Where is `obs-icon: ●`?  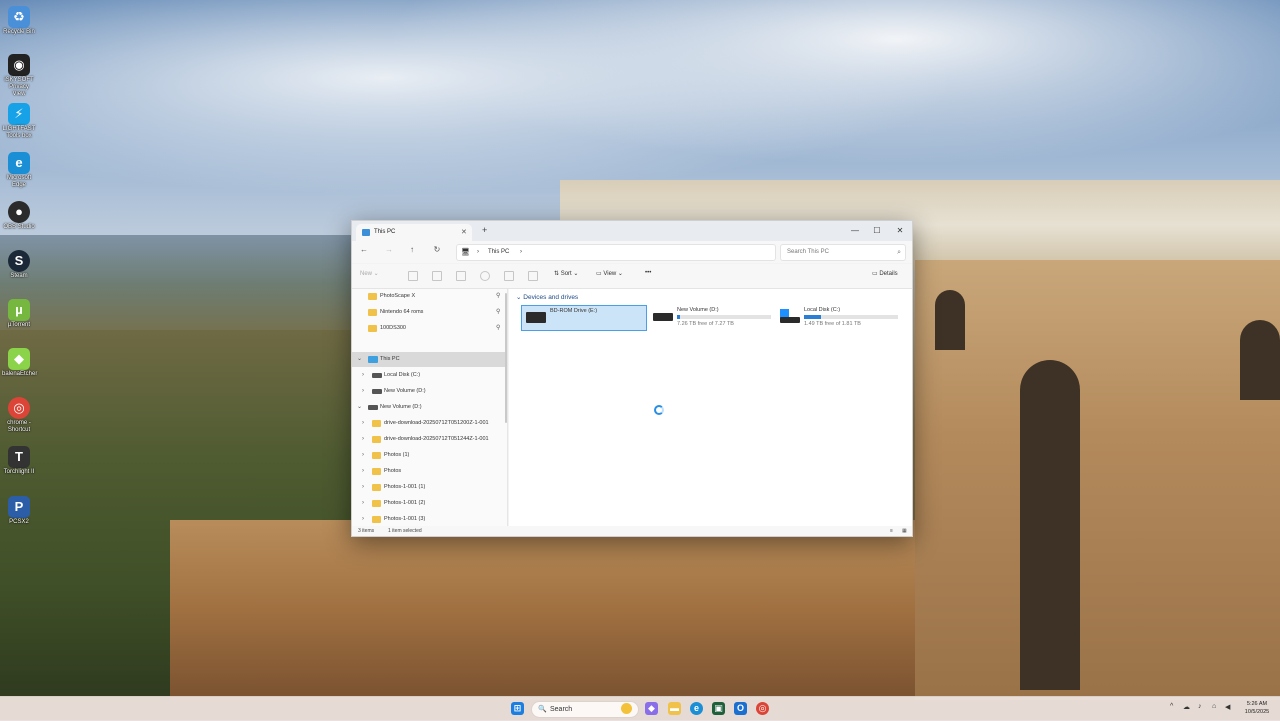 obs-icon: ● is located at coordinates (19, 212).